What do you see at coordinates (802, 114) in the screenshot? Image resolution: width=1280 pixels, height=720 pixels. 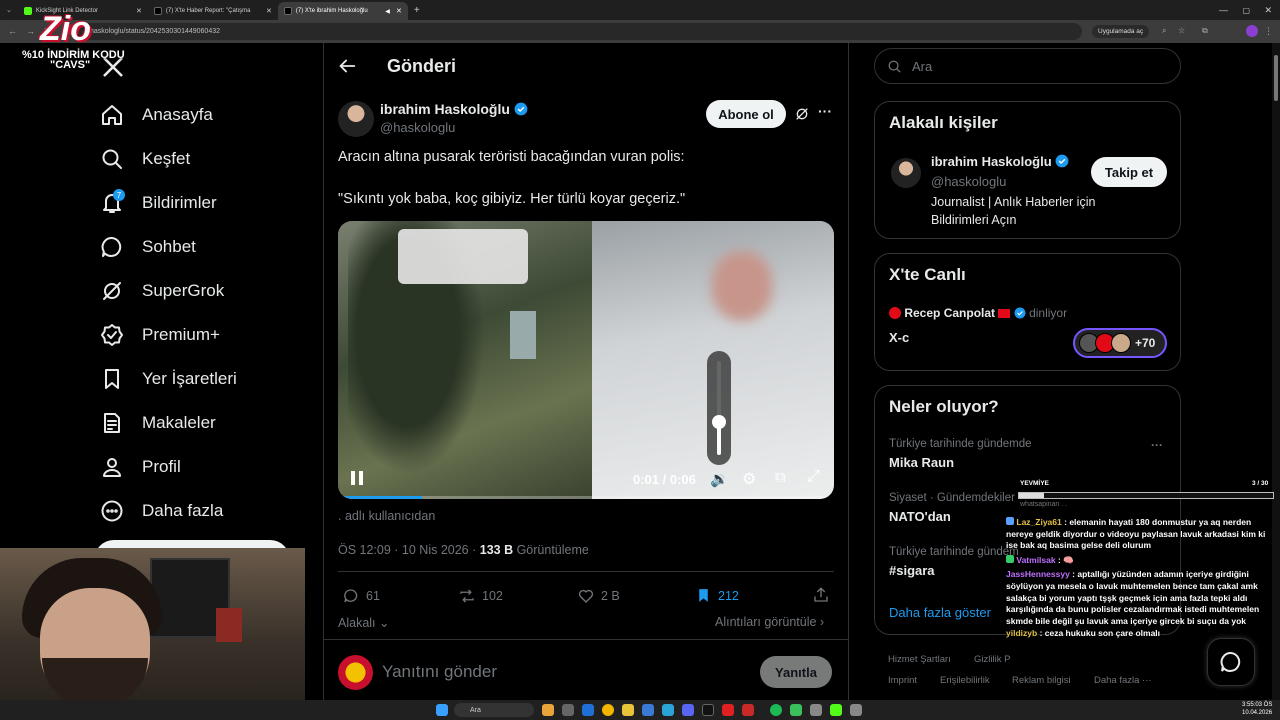 I see `grok-icon` at bounding box center [802, 114].